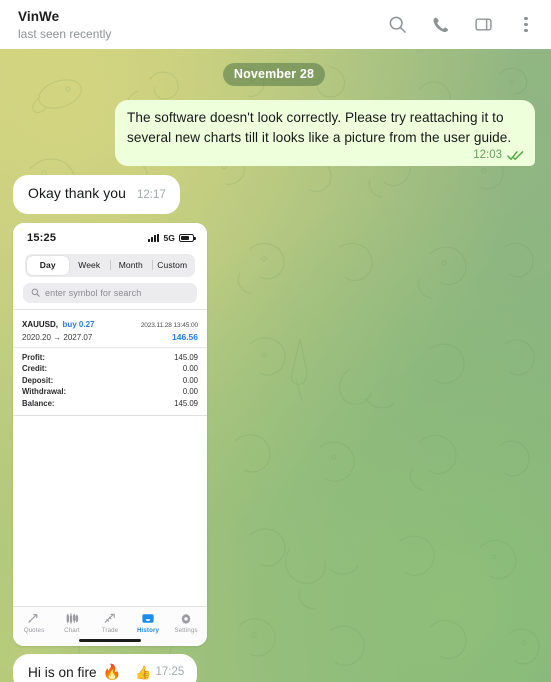 Image resolution: width=551 pixels, height=682 pixels. What do you see at coordinates (110, 337) in the screenshot?
I see `deal-row-bottom: 2020.20 → 2027.07 146.56` at bounding box center [110, 337].